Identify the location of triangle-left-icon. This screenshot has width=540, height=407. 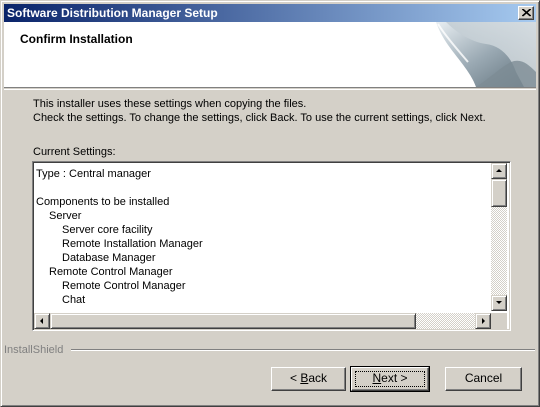
(41, 321).